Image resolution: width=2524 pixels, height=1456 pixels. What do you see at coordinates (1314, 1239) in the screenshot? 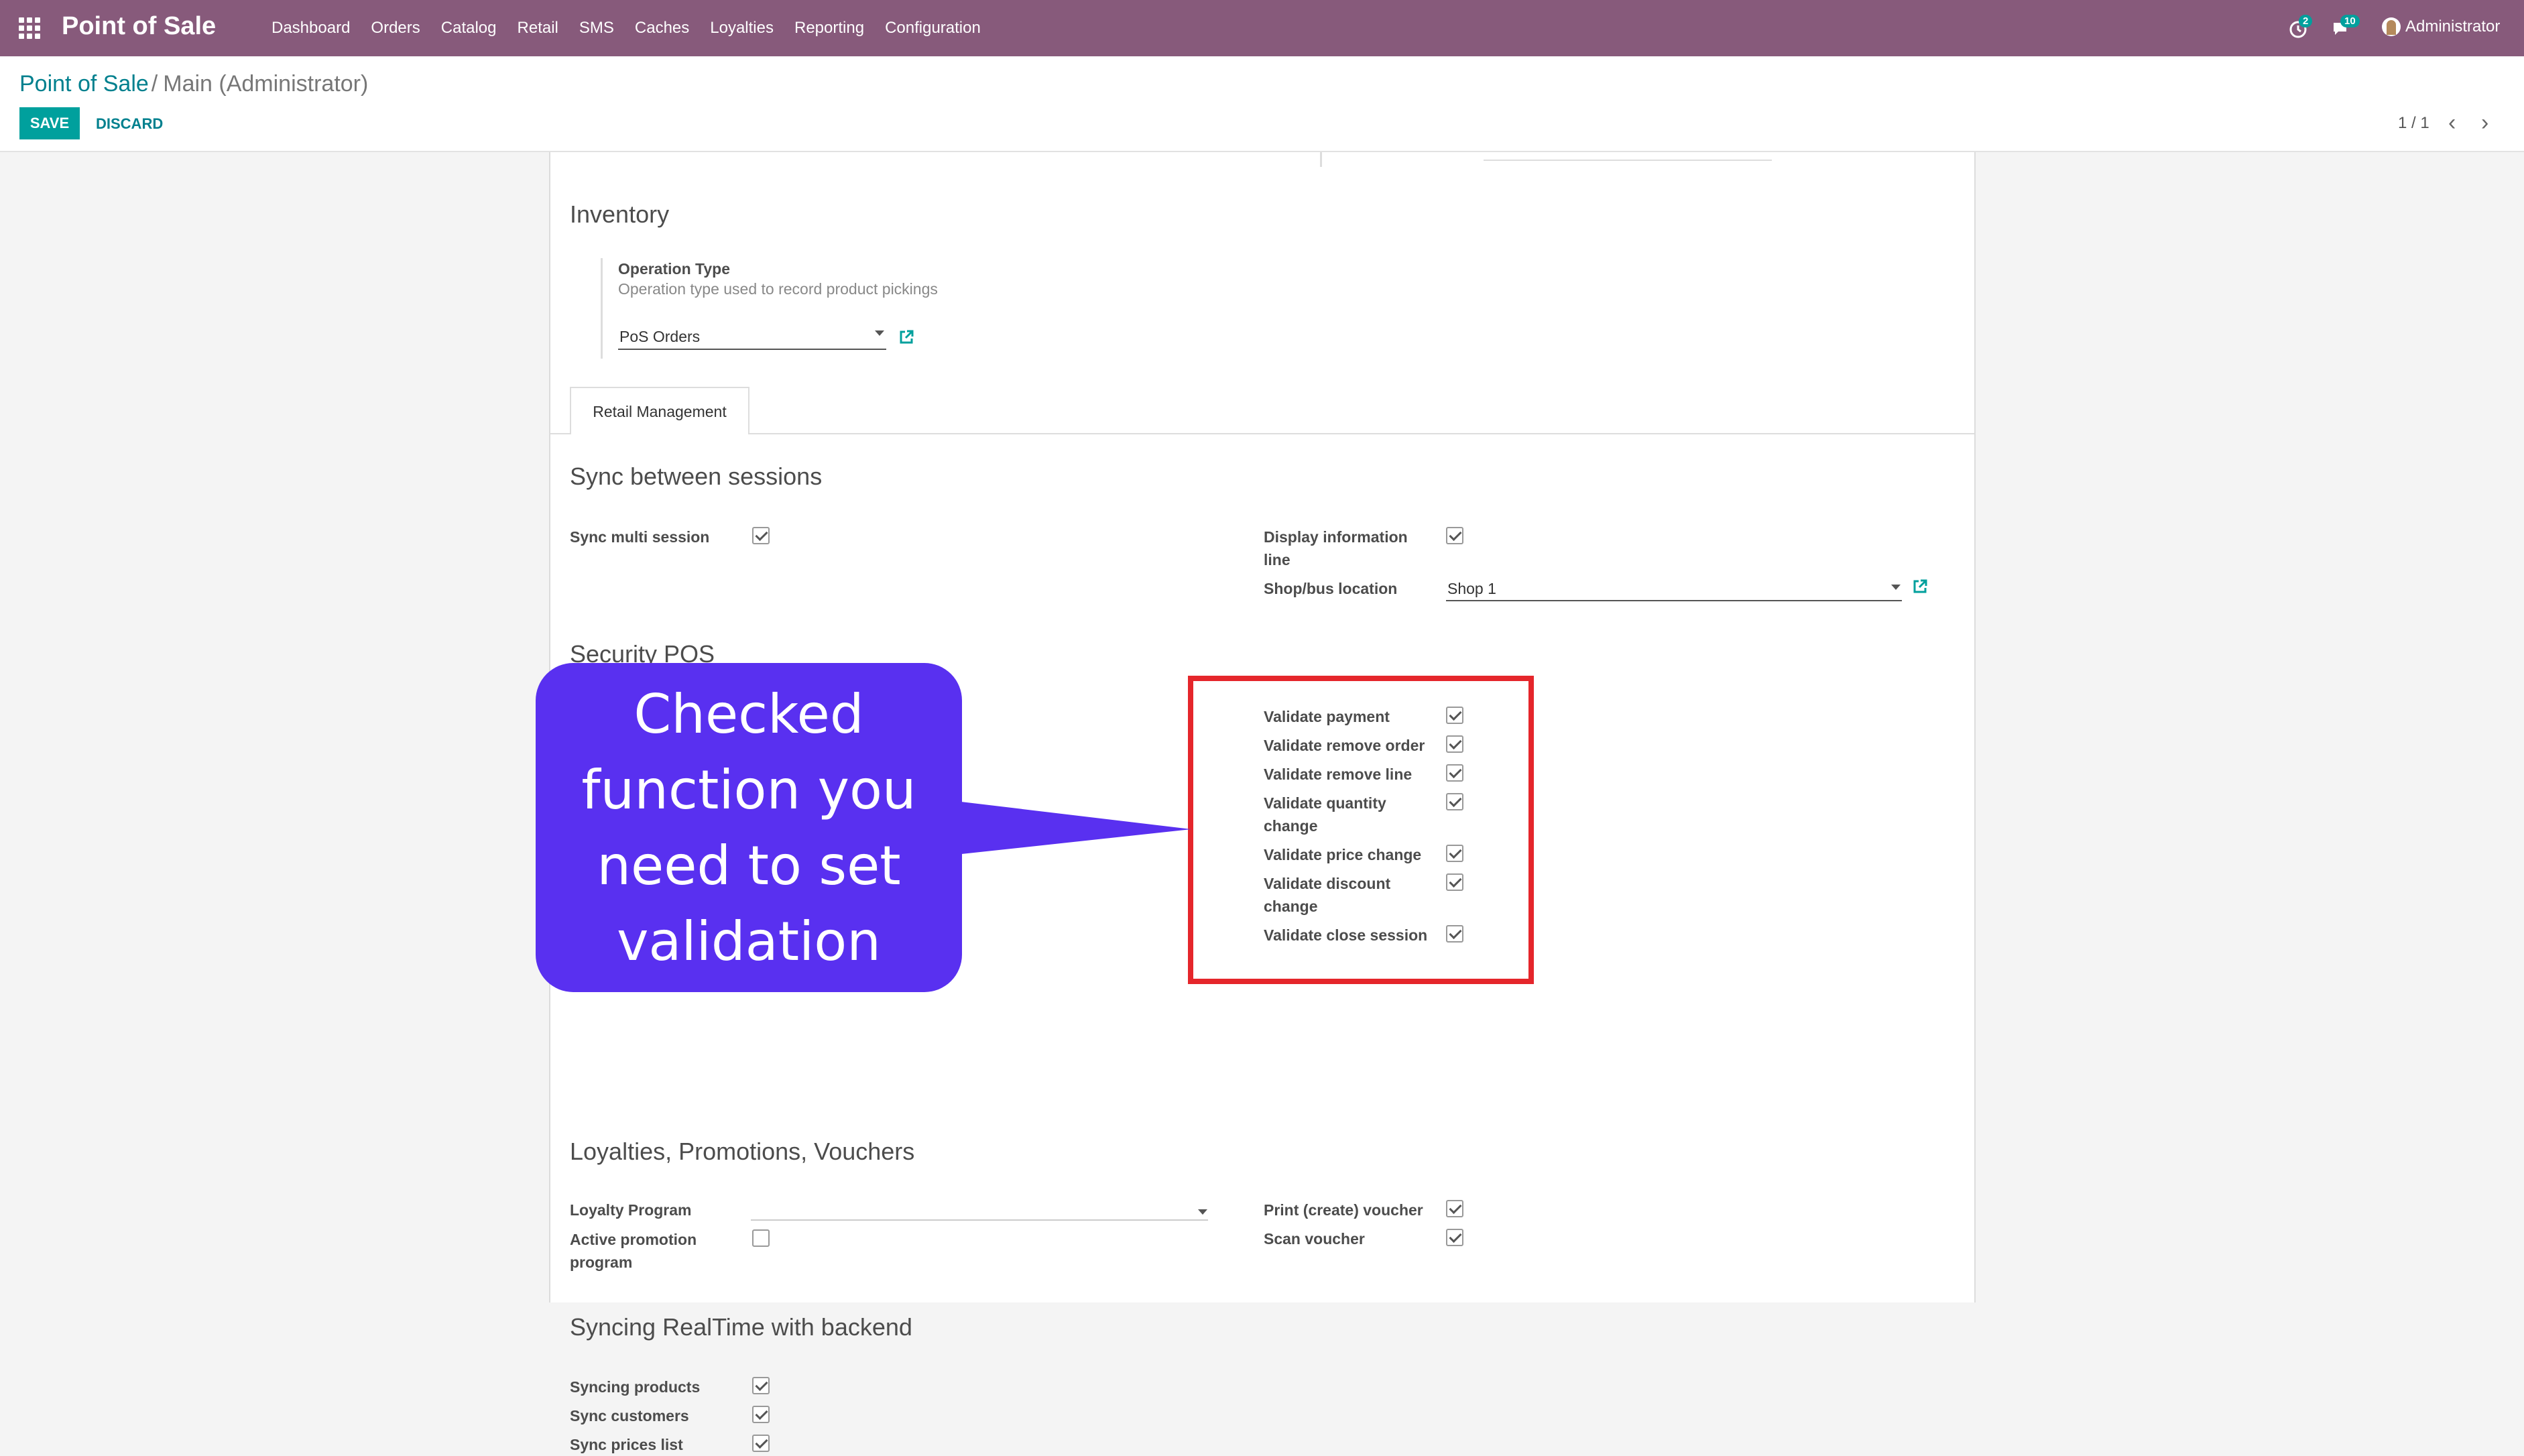
I see `scan-voucher-label: Scan voucher` at bounding box center [1314, 1239].